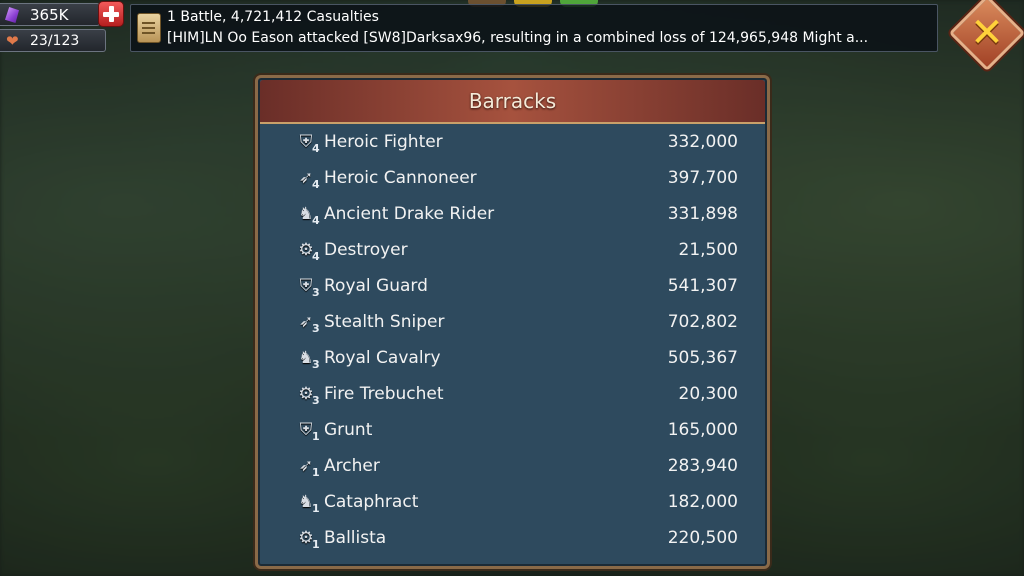 The width and height of the screenshot is (1024, 576). What do you see at coordinates (517, 323) in the screenshot?
I see `troop-row: ➶ 3 Stealth Sniper 702,802` at bounding box center [517, 323].